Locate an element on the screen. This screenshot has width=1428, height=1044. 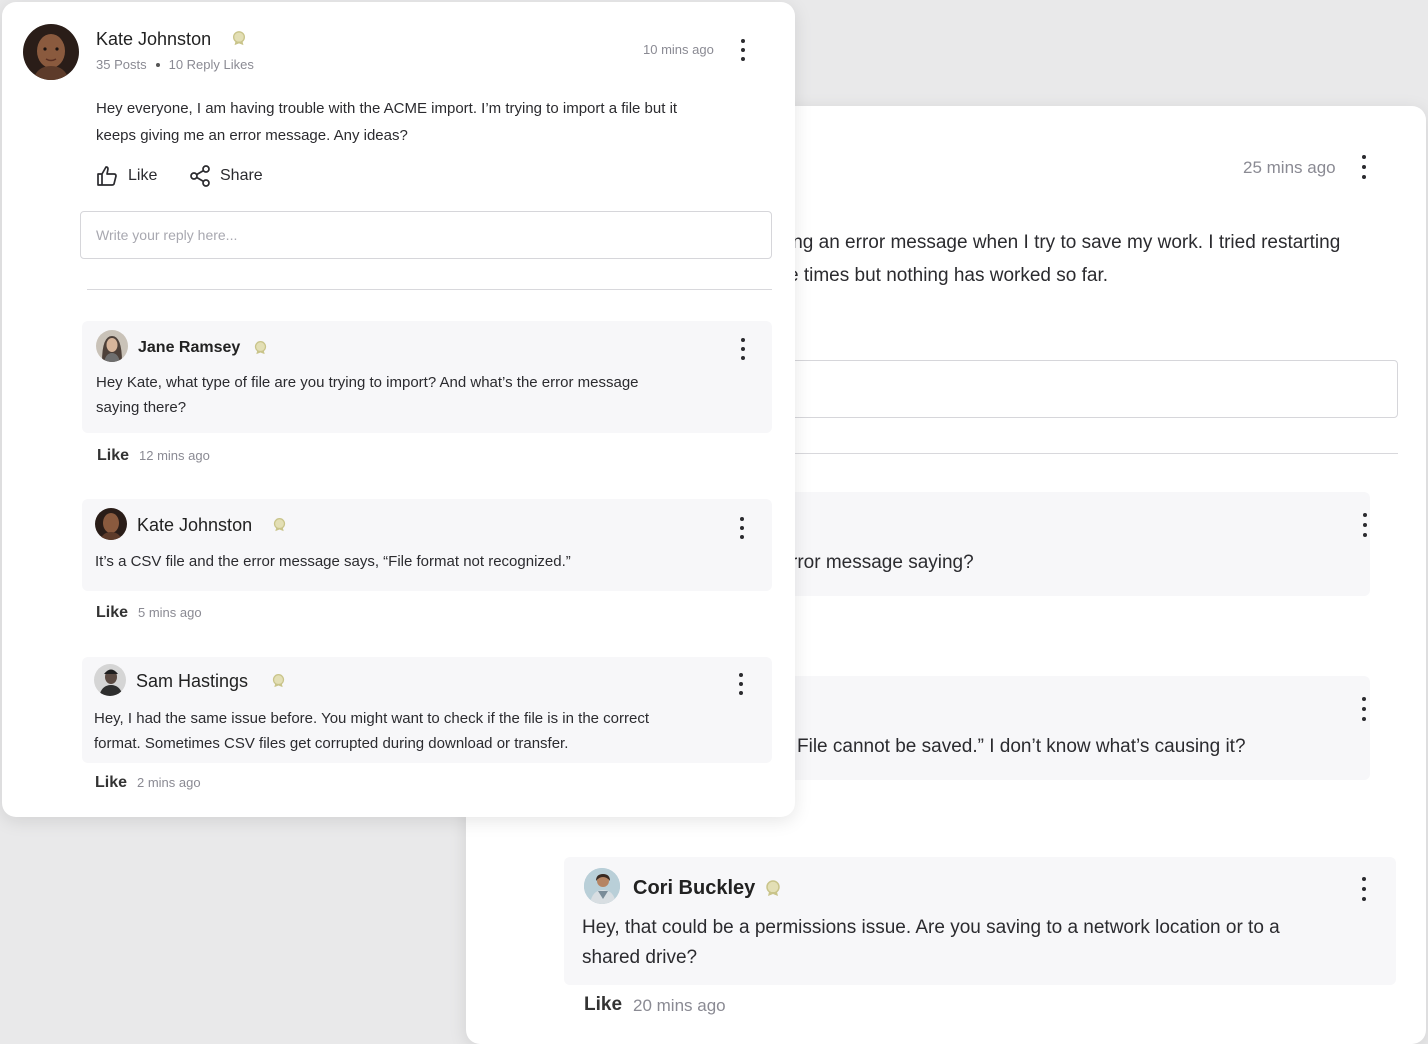
reply-likes-count: 10 Reply Likes is located at coordinates (211, 64).